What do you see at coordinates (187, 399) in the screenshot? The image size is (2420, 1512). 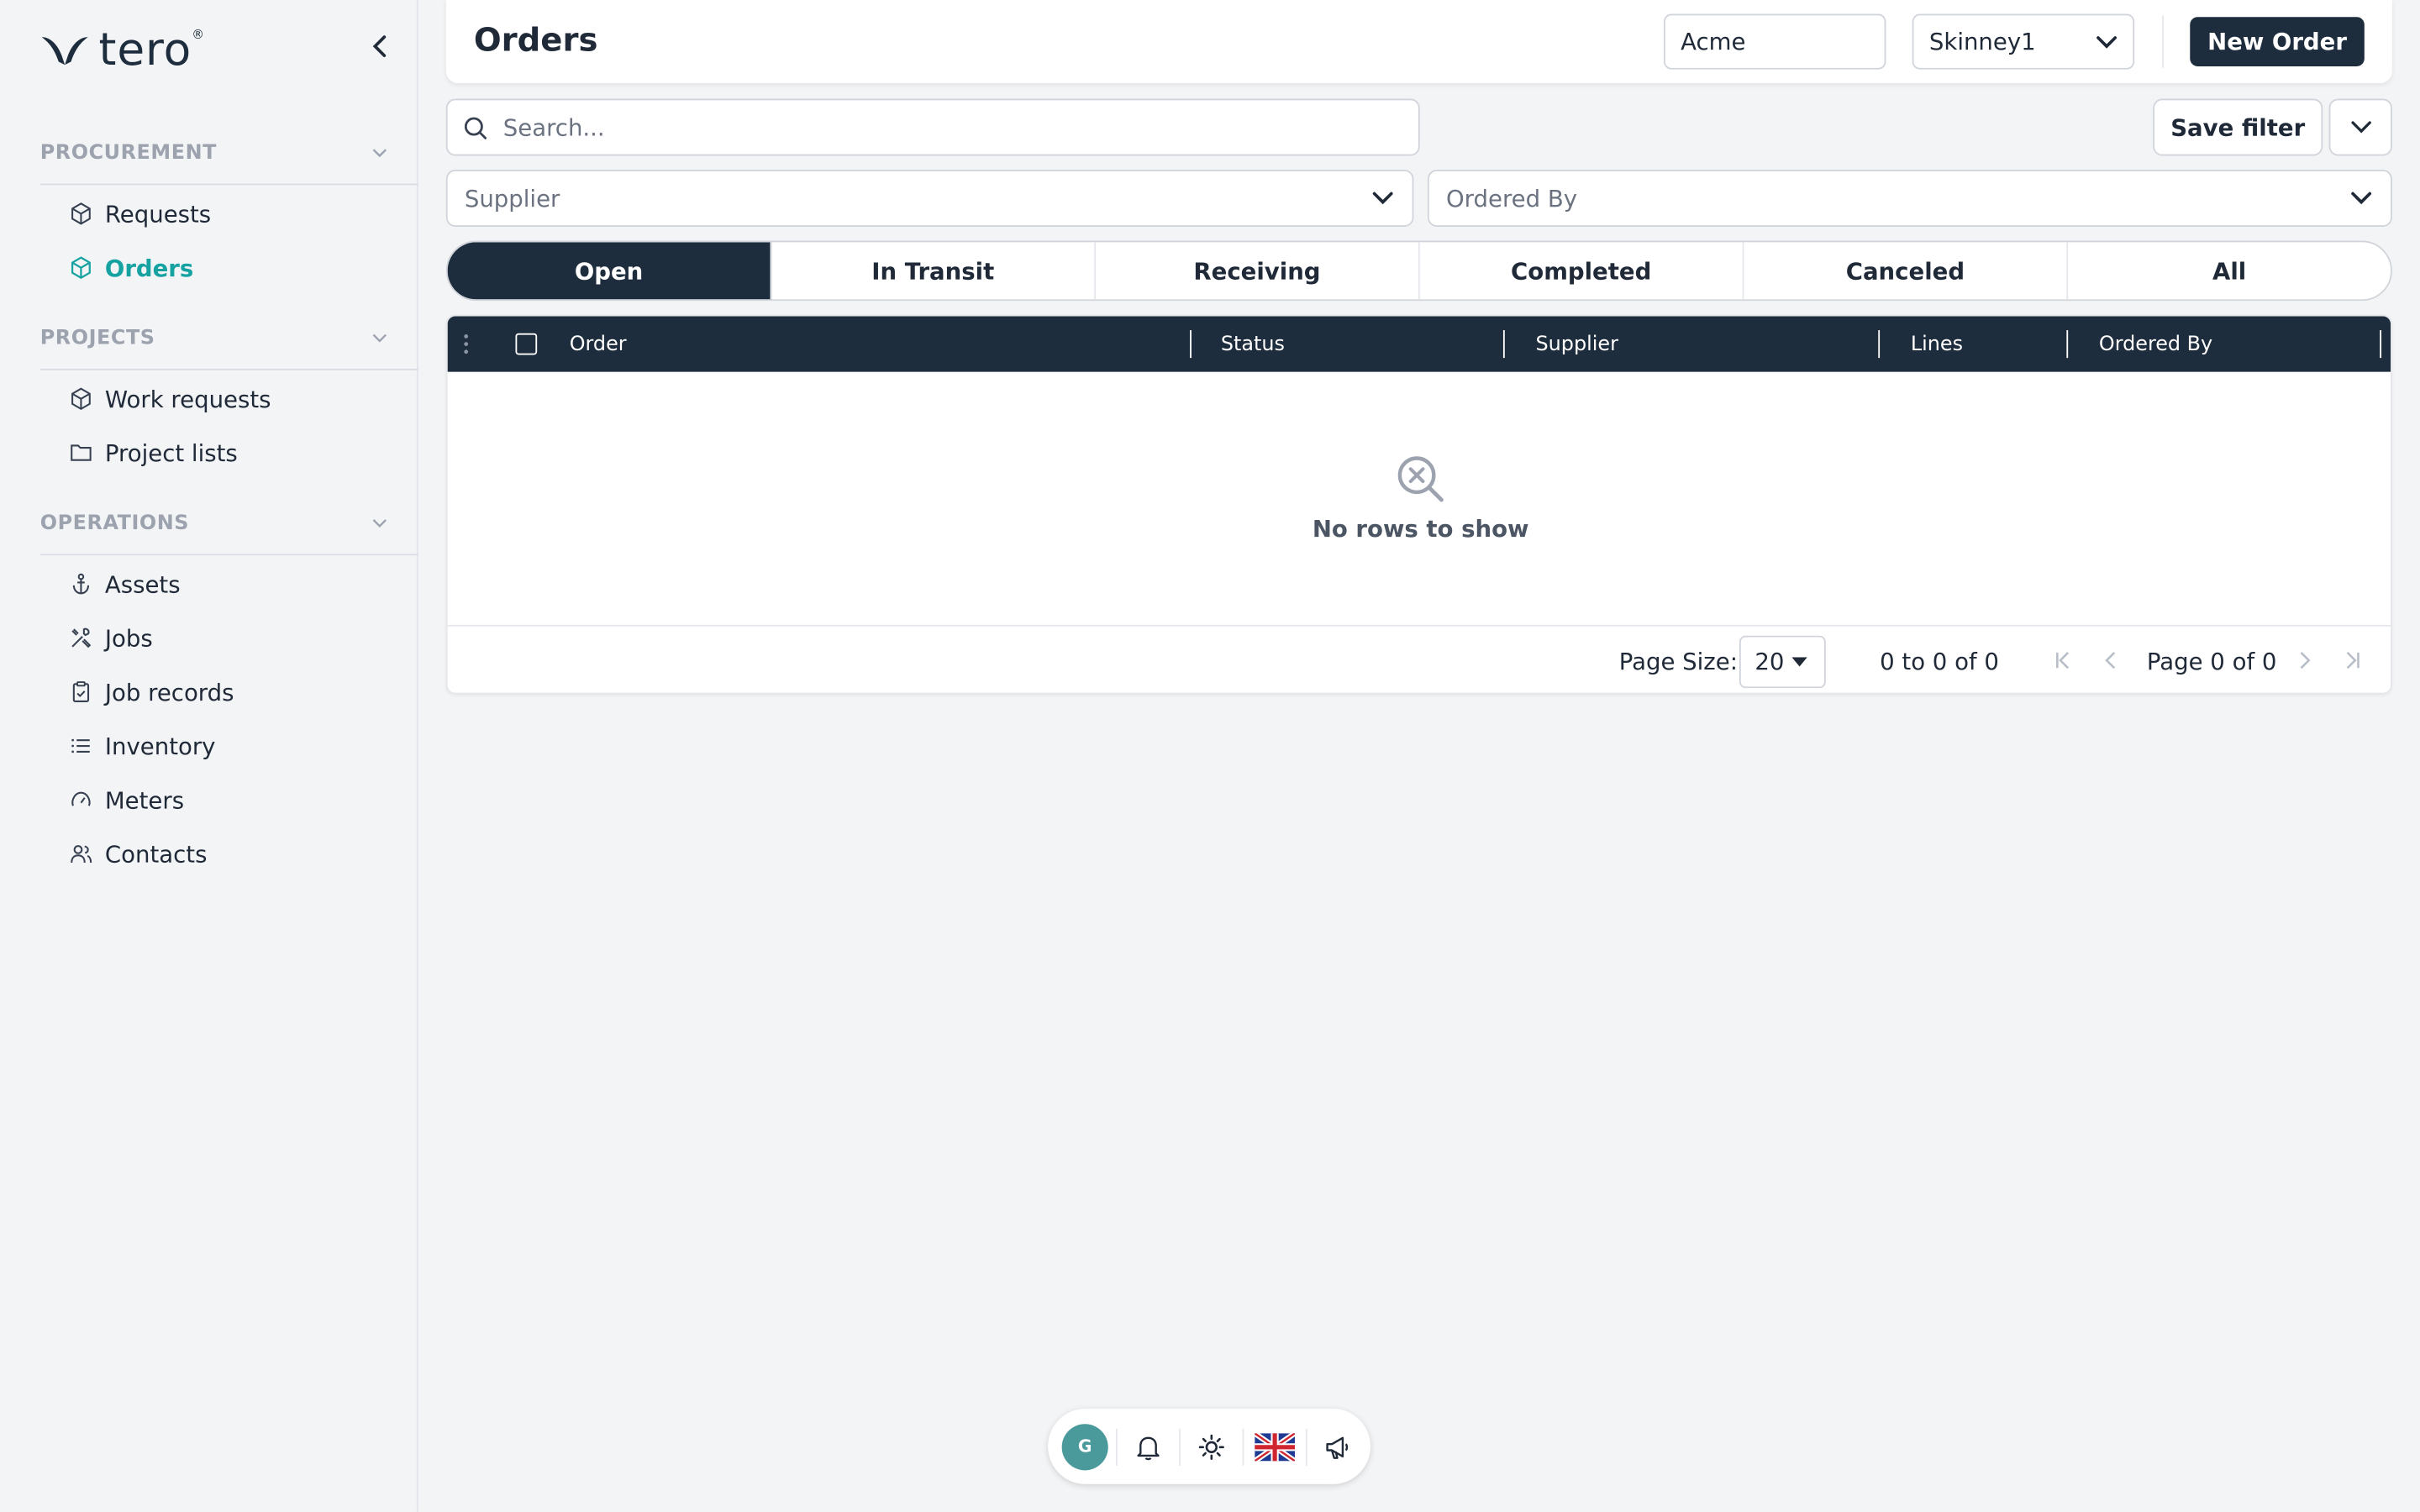 I see `sidebar-item-label: Work requests` at bounding box center [187, 399].